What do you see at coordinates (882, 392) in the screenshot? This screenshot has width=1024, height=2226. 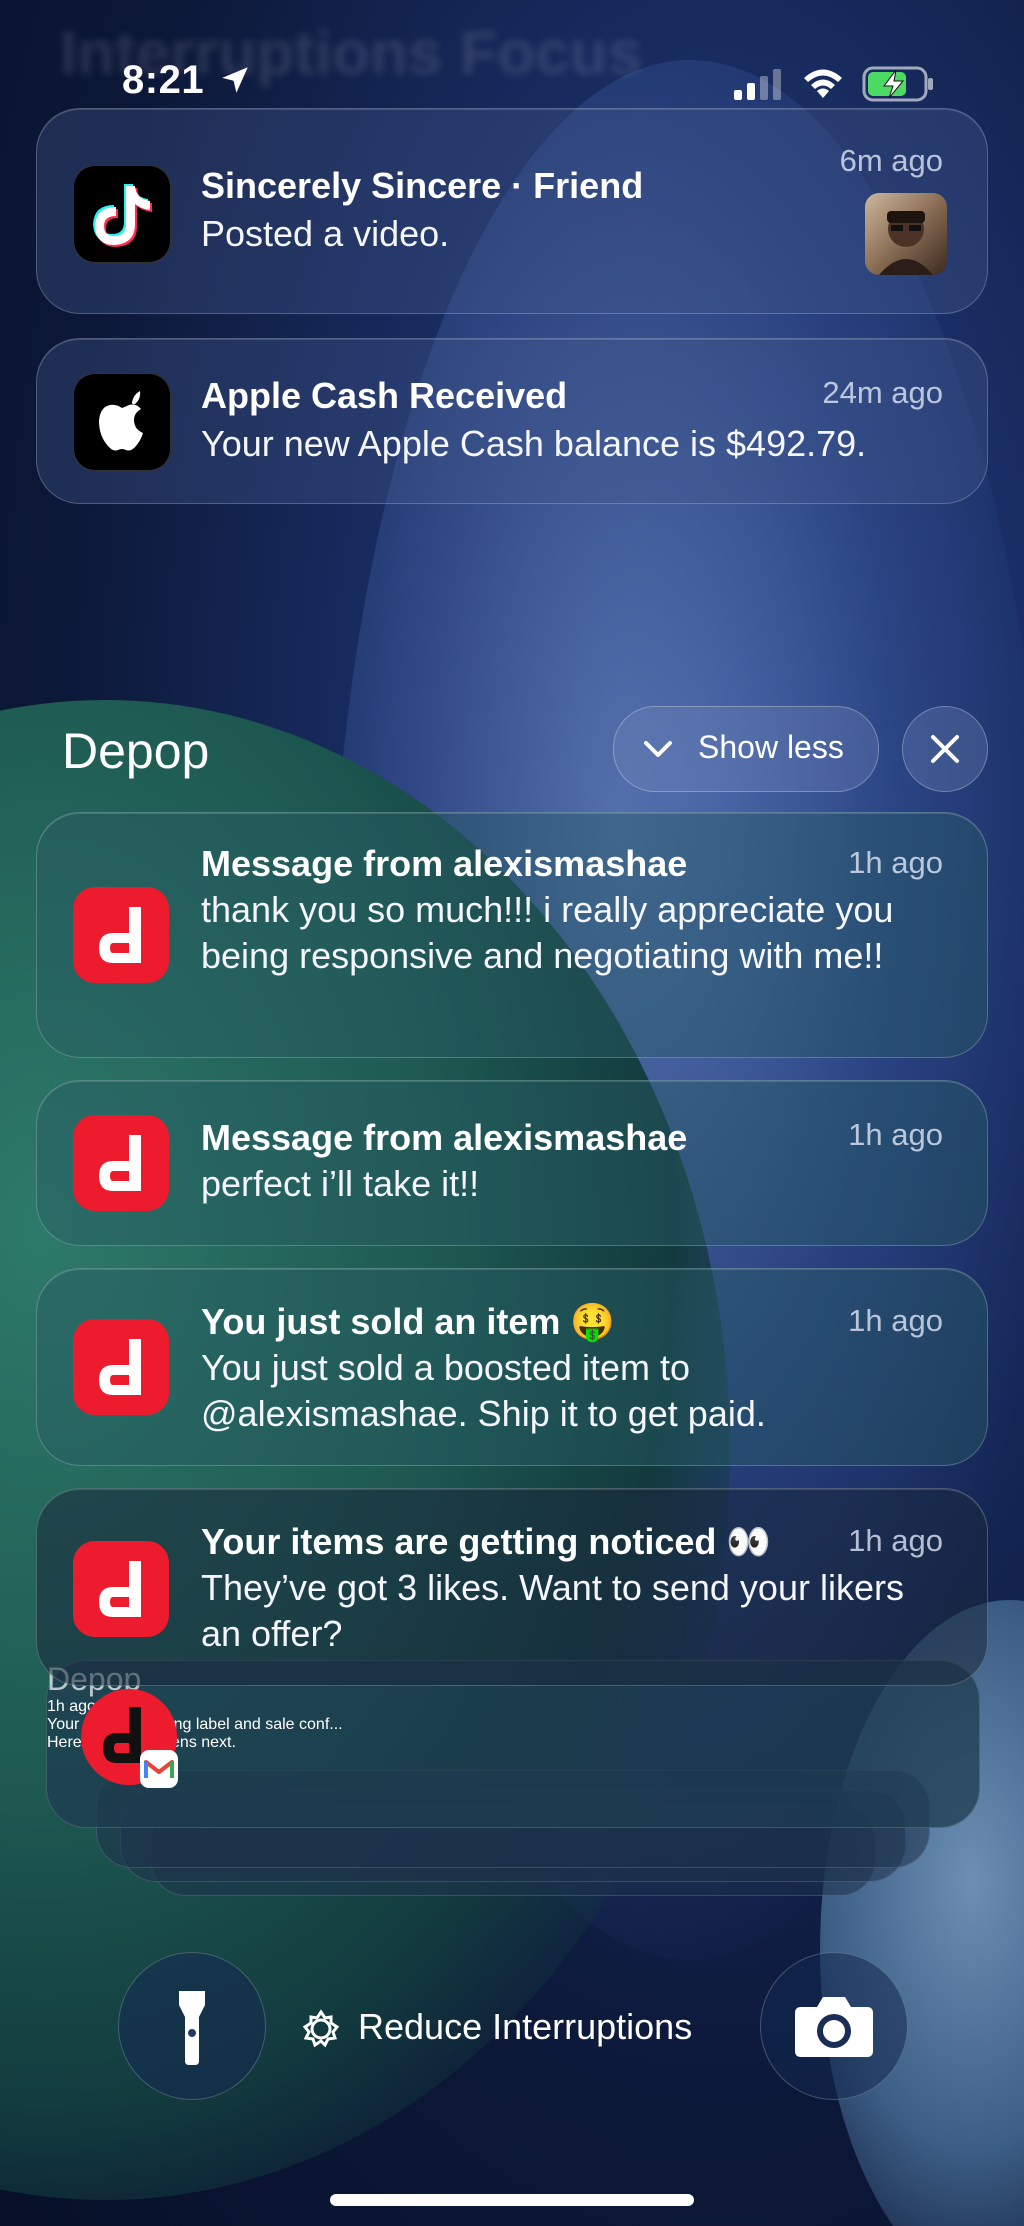 I see `notification-time: 24m ago` at bounding box center [882, 392].